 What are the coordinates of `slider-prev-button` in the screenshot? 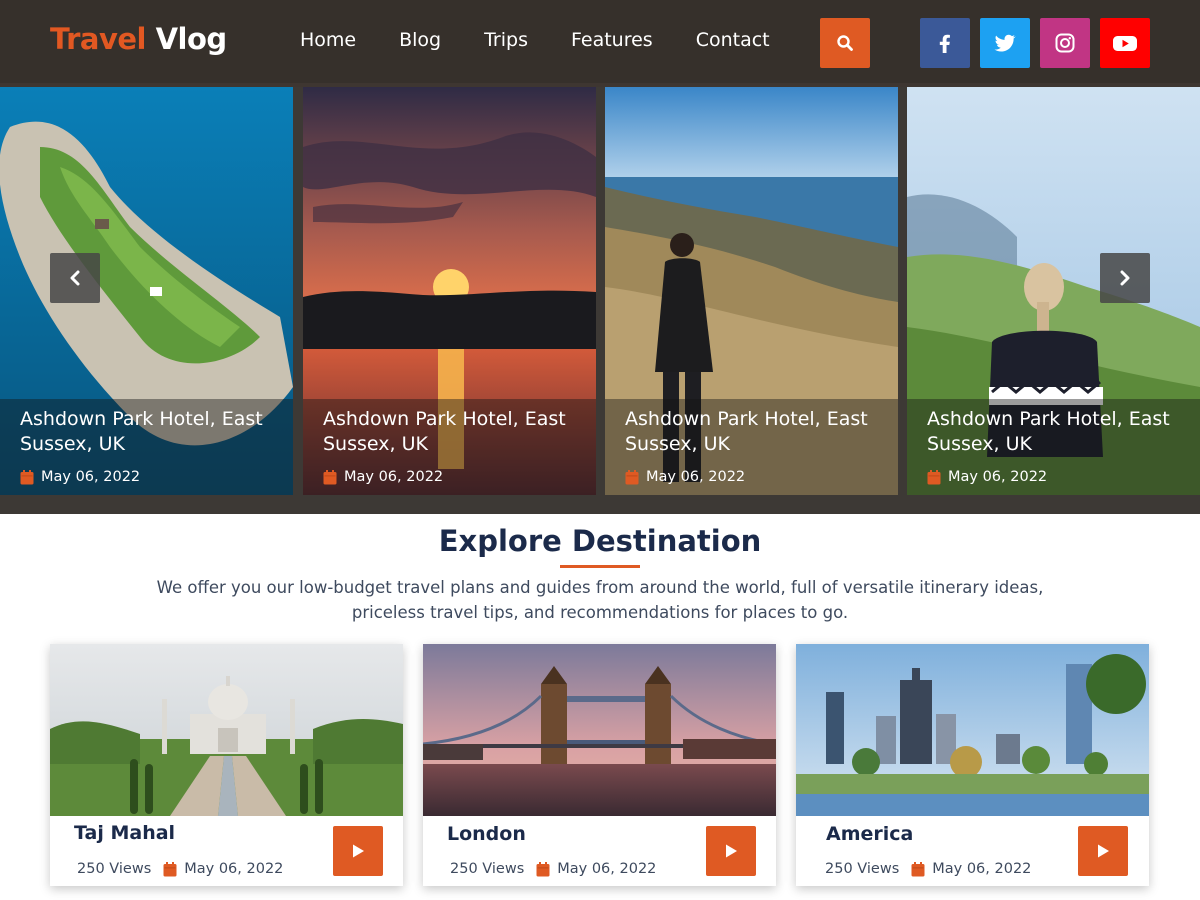 It's located at (75, 278).